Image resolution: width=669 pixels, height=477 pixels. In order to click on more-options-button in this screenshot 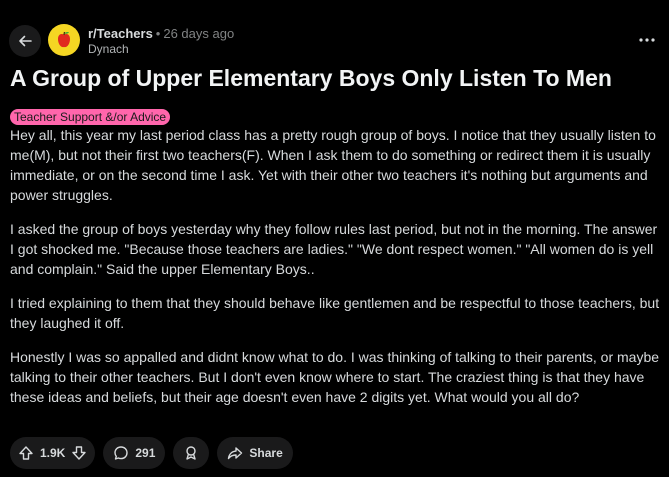, I will do `click(647, 40)`.